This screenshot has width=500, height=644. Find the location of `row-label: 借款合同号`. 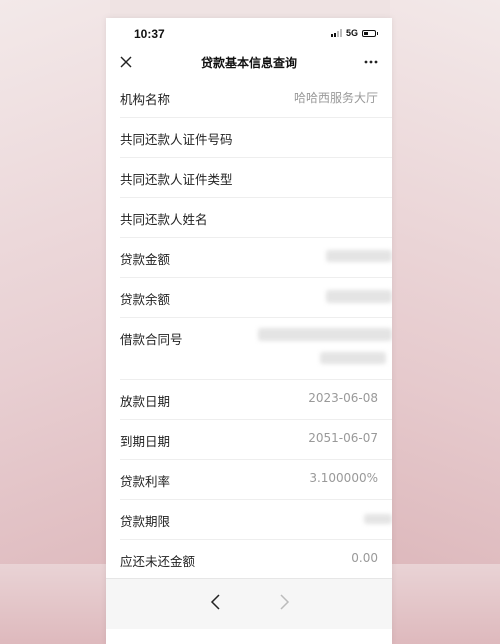

row-label: 借款合同号 is located at coordinates (151, 339).